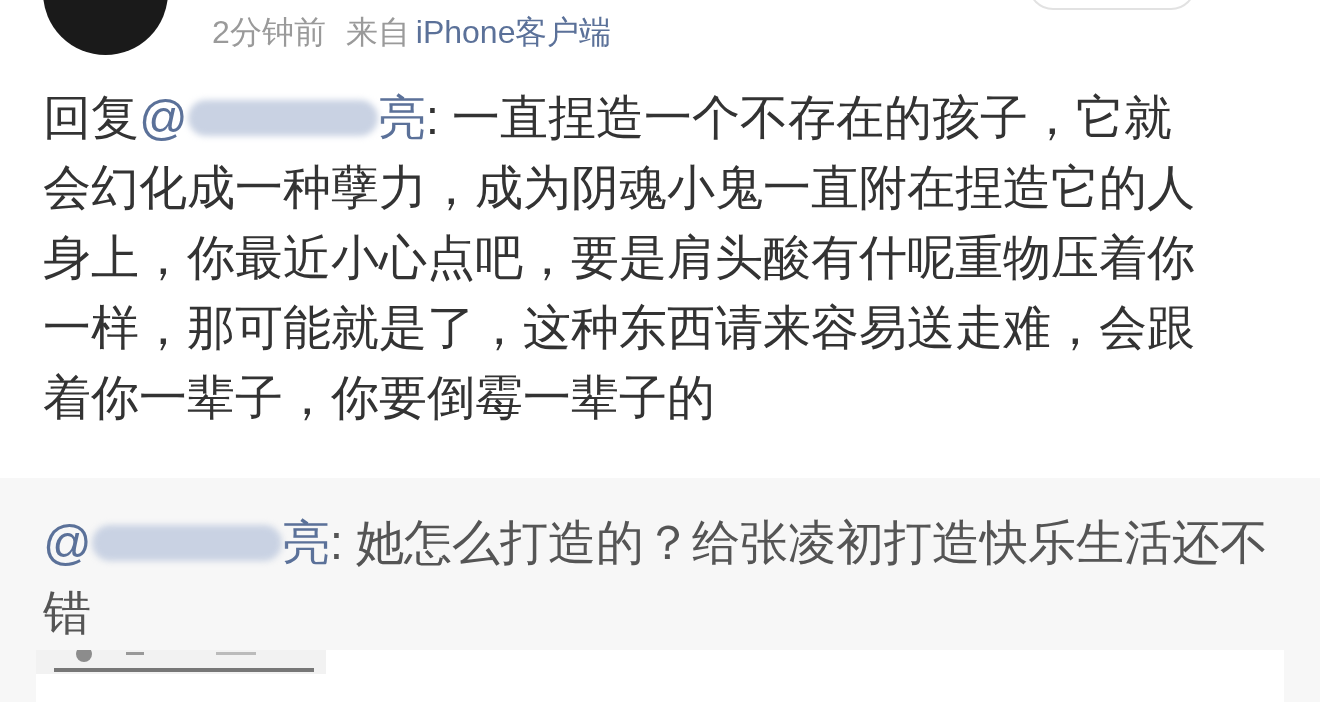  What do you see at coordinates (799, 543) in the screenshot?
I see `quoted-text: : 她怎么打造的？给张凌初打造快乐生活还不` at bounding box center [799, 543].